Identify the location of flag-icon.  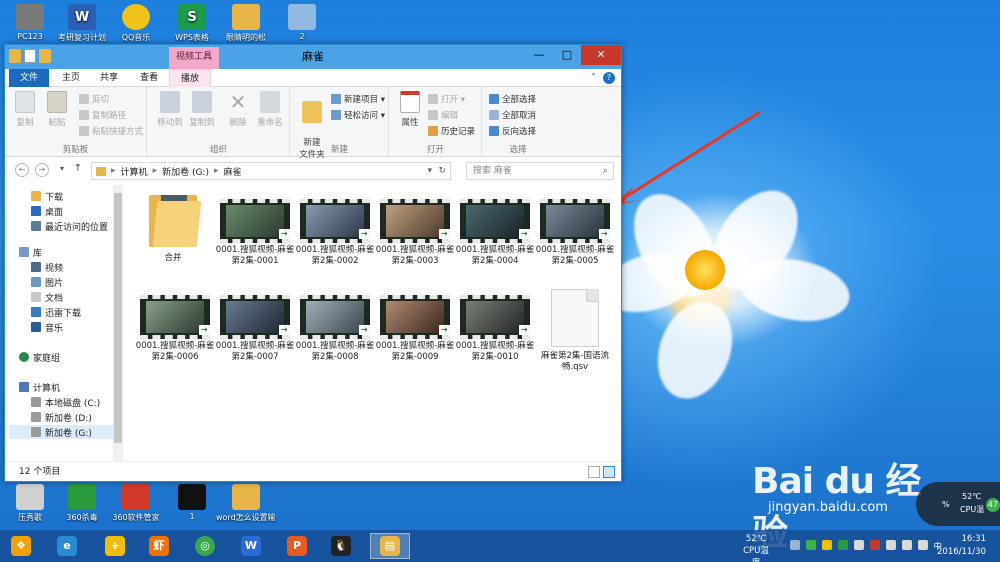
(875, 545).